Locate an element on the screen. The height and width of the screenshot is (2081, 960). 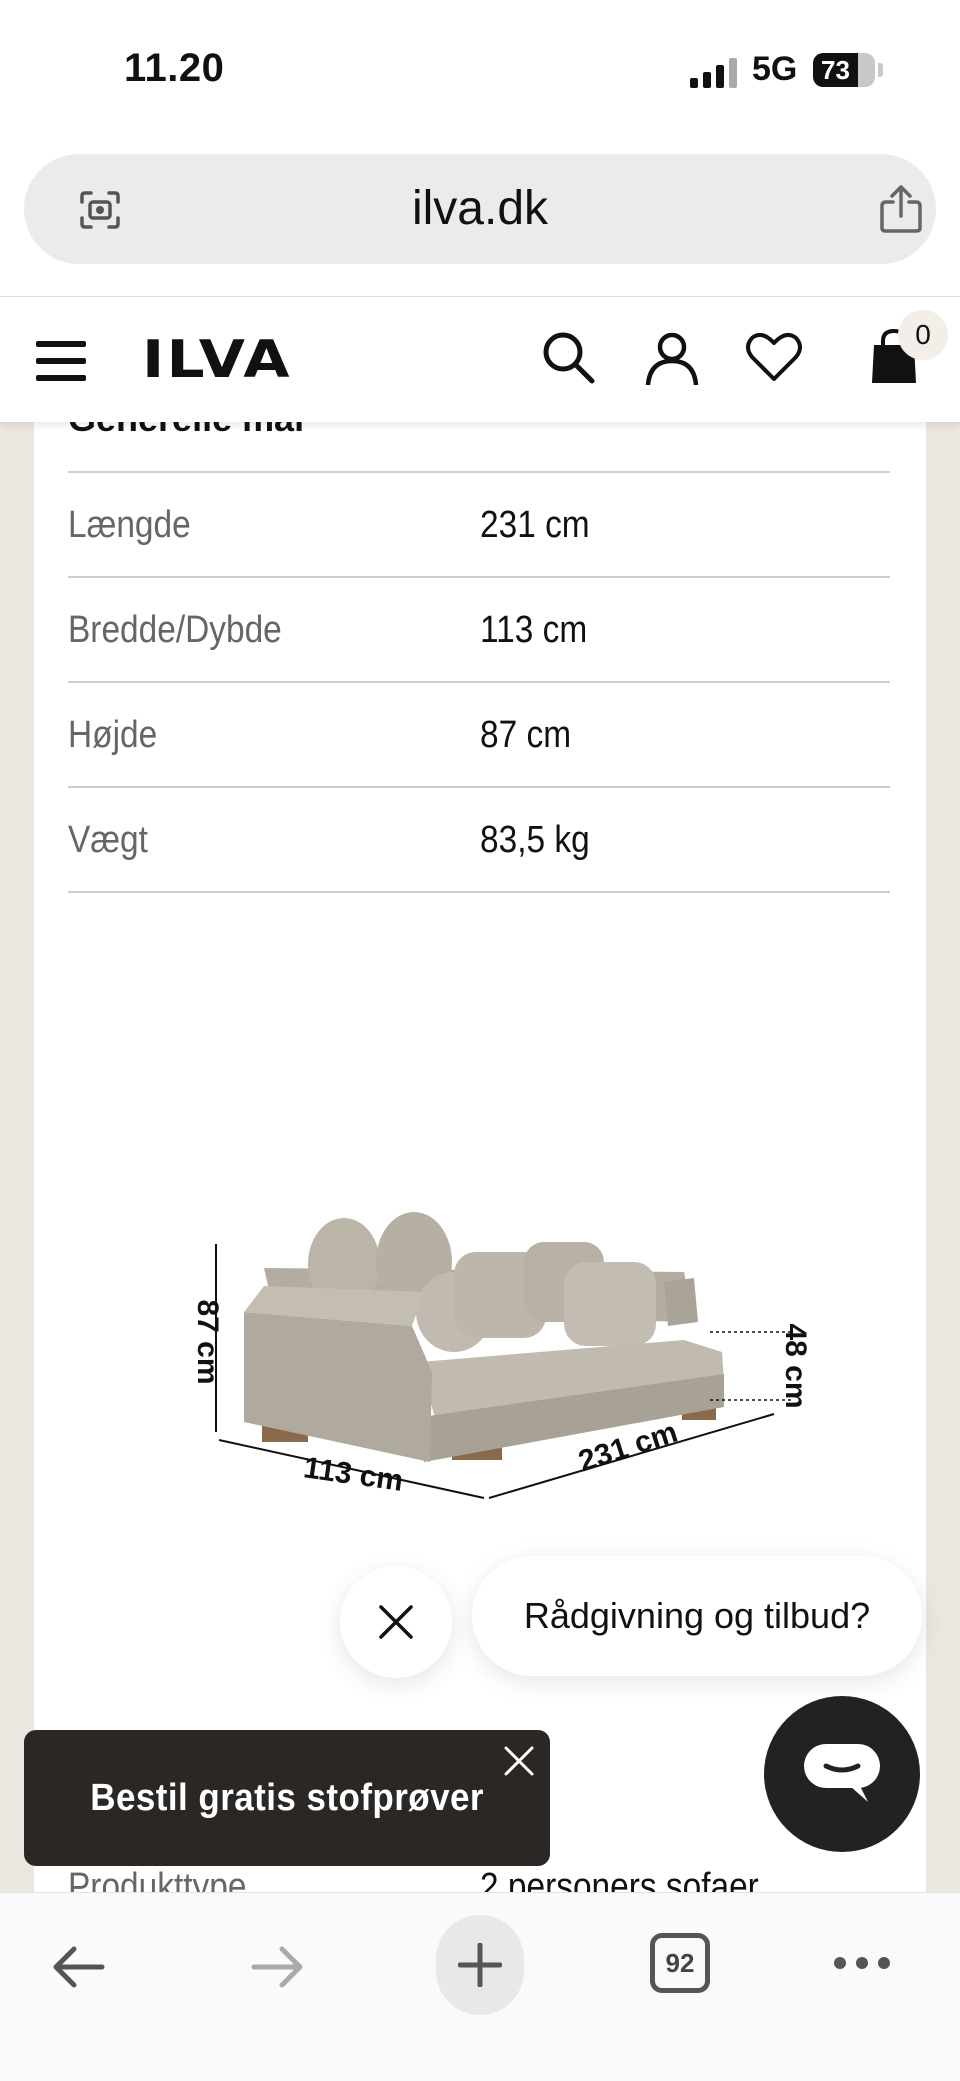
spec-label: Bredde/Dybde is located at coordinates (175, 630).